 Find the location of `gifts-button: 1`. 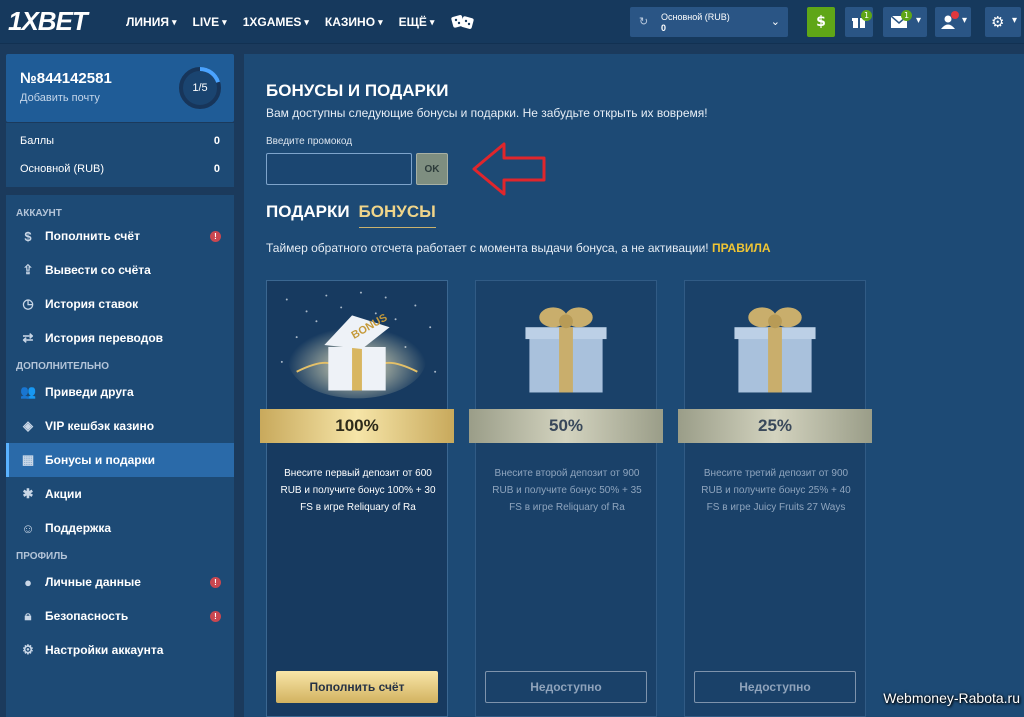

gifts-button: 1 is located at coordinates (859, 22).